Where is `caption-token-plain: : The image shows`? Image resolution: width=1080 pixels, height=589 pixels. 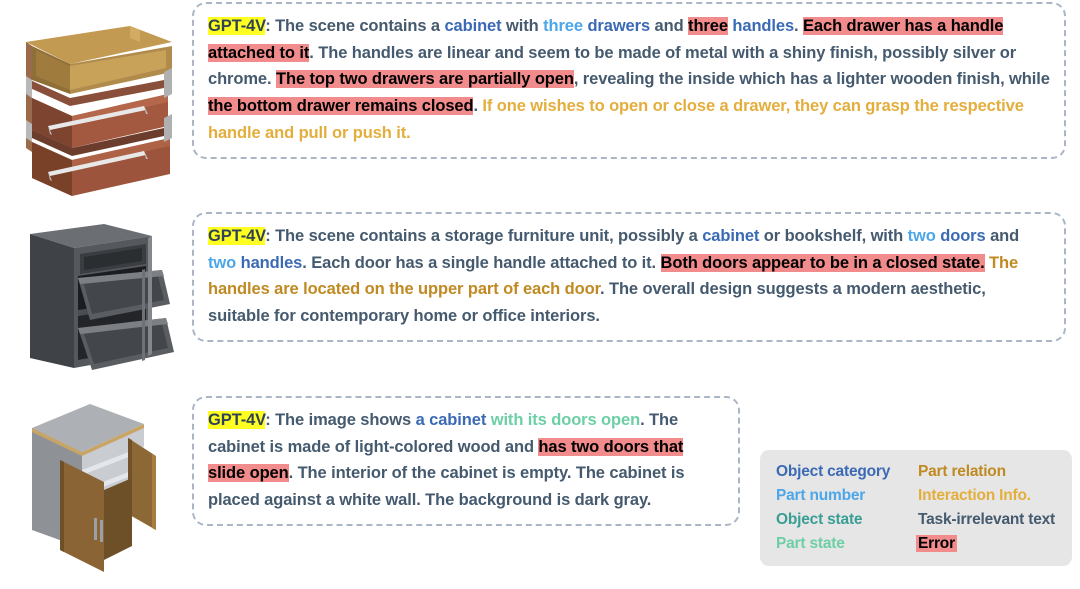
caption-token-plain: : The image shows is located at coordinates (340, 420).